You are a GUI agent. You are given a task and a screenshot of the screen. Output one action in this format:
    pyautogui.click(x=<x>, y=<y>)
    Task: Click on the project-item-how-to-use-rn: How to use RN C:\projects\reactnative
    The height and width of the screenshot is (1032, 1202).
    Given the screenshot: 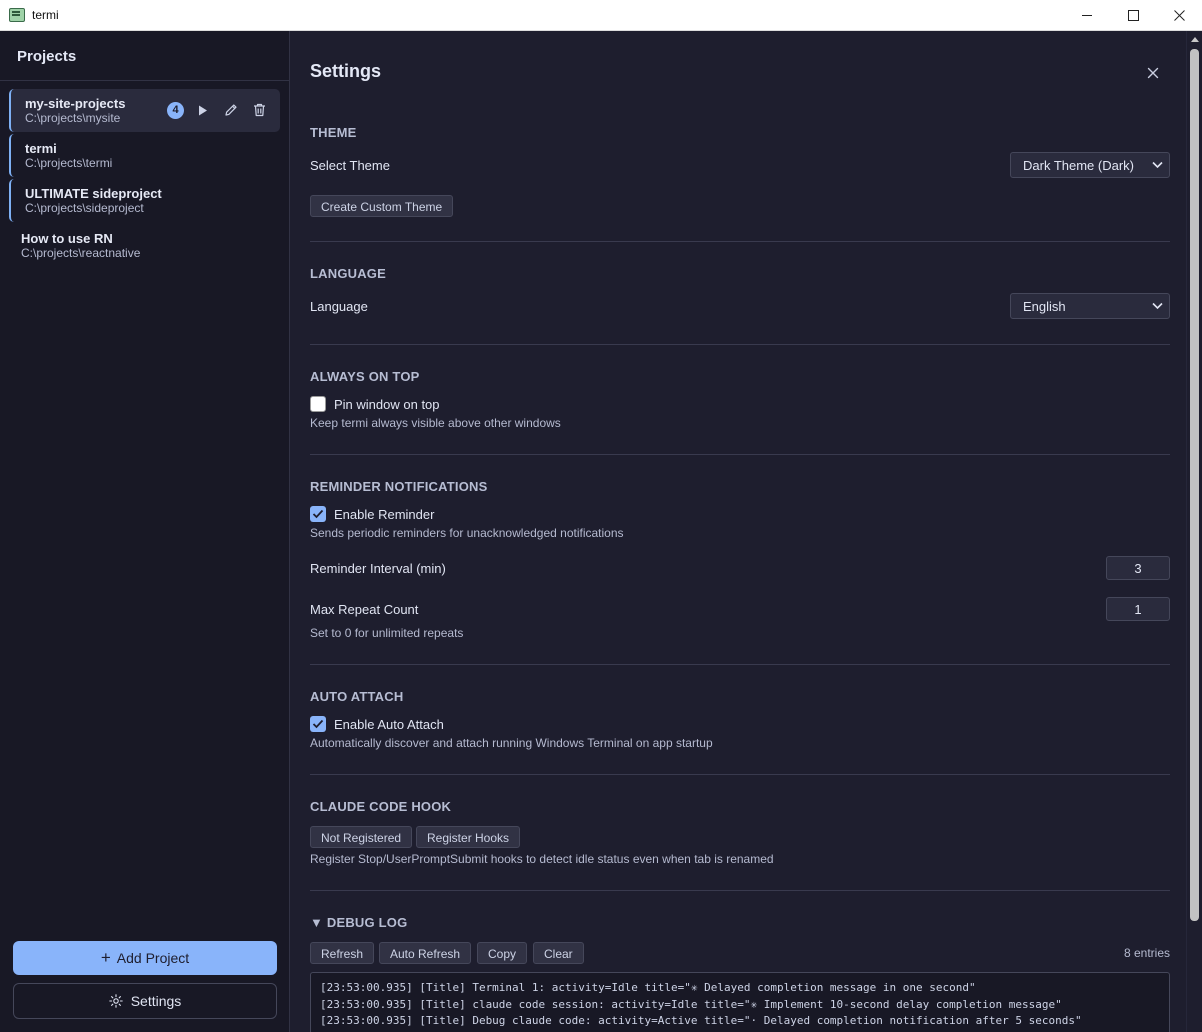 What is the action you would take?
    pyautogui.click(x=144, y=245)
    